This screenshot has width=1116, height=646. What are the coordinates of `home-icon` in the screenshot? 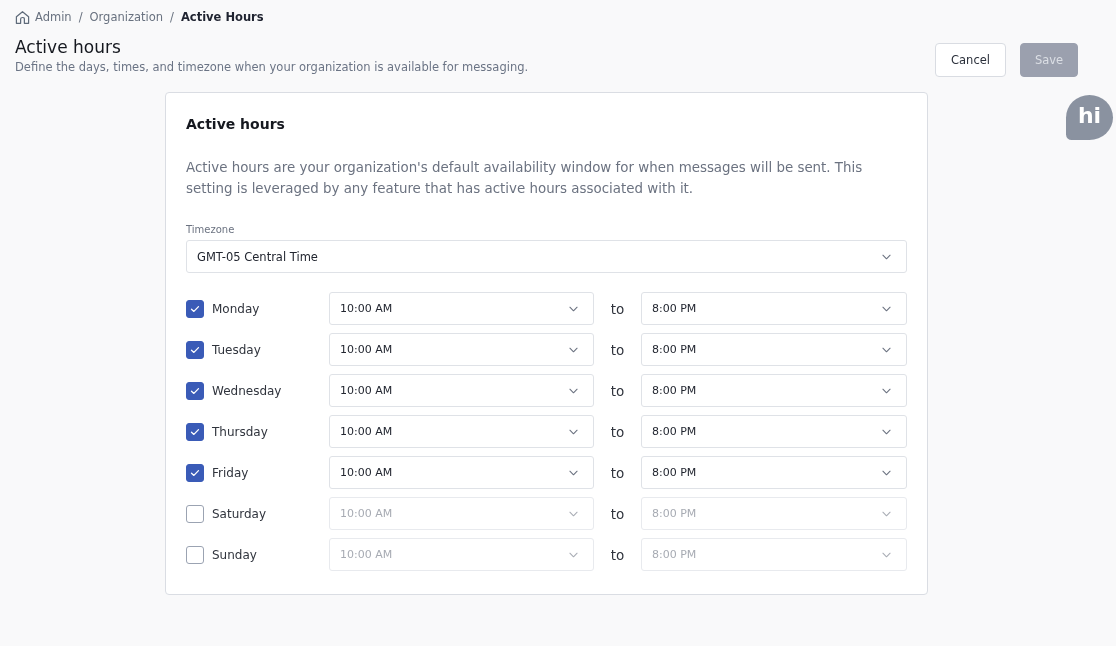 It's located at (22, 17).